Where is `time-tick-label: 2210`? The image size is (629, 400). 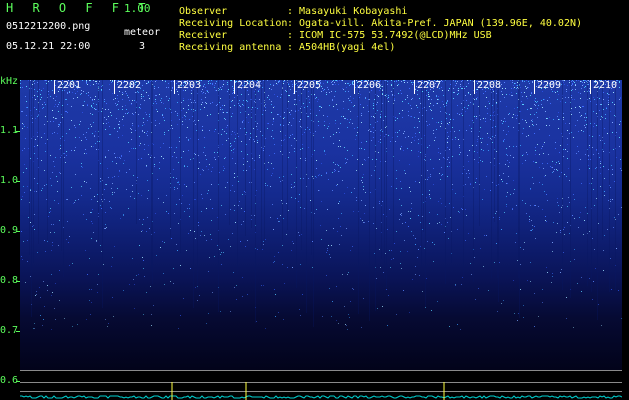
time-tick-label: 2210 is located at coordinates (605, 85).